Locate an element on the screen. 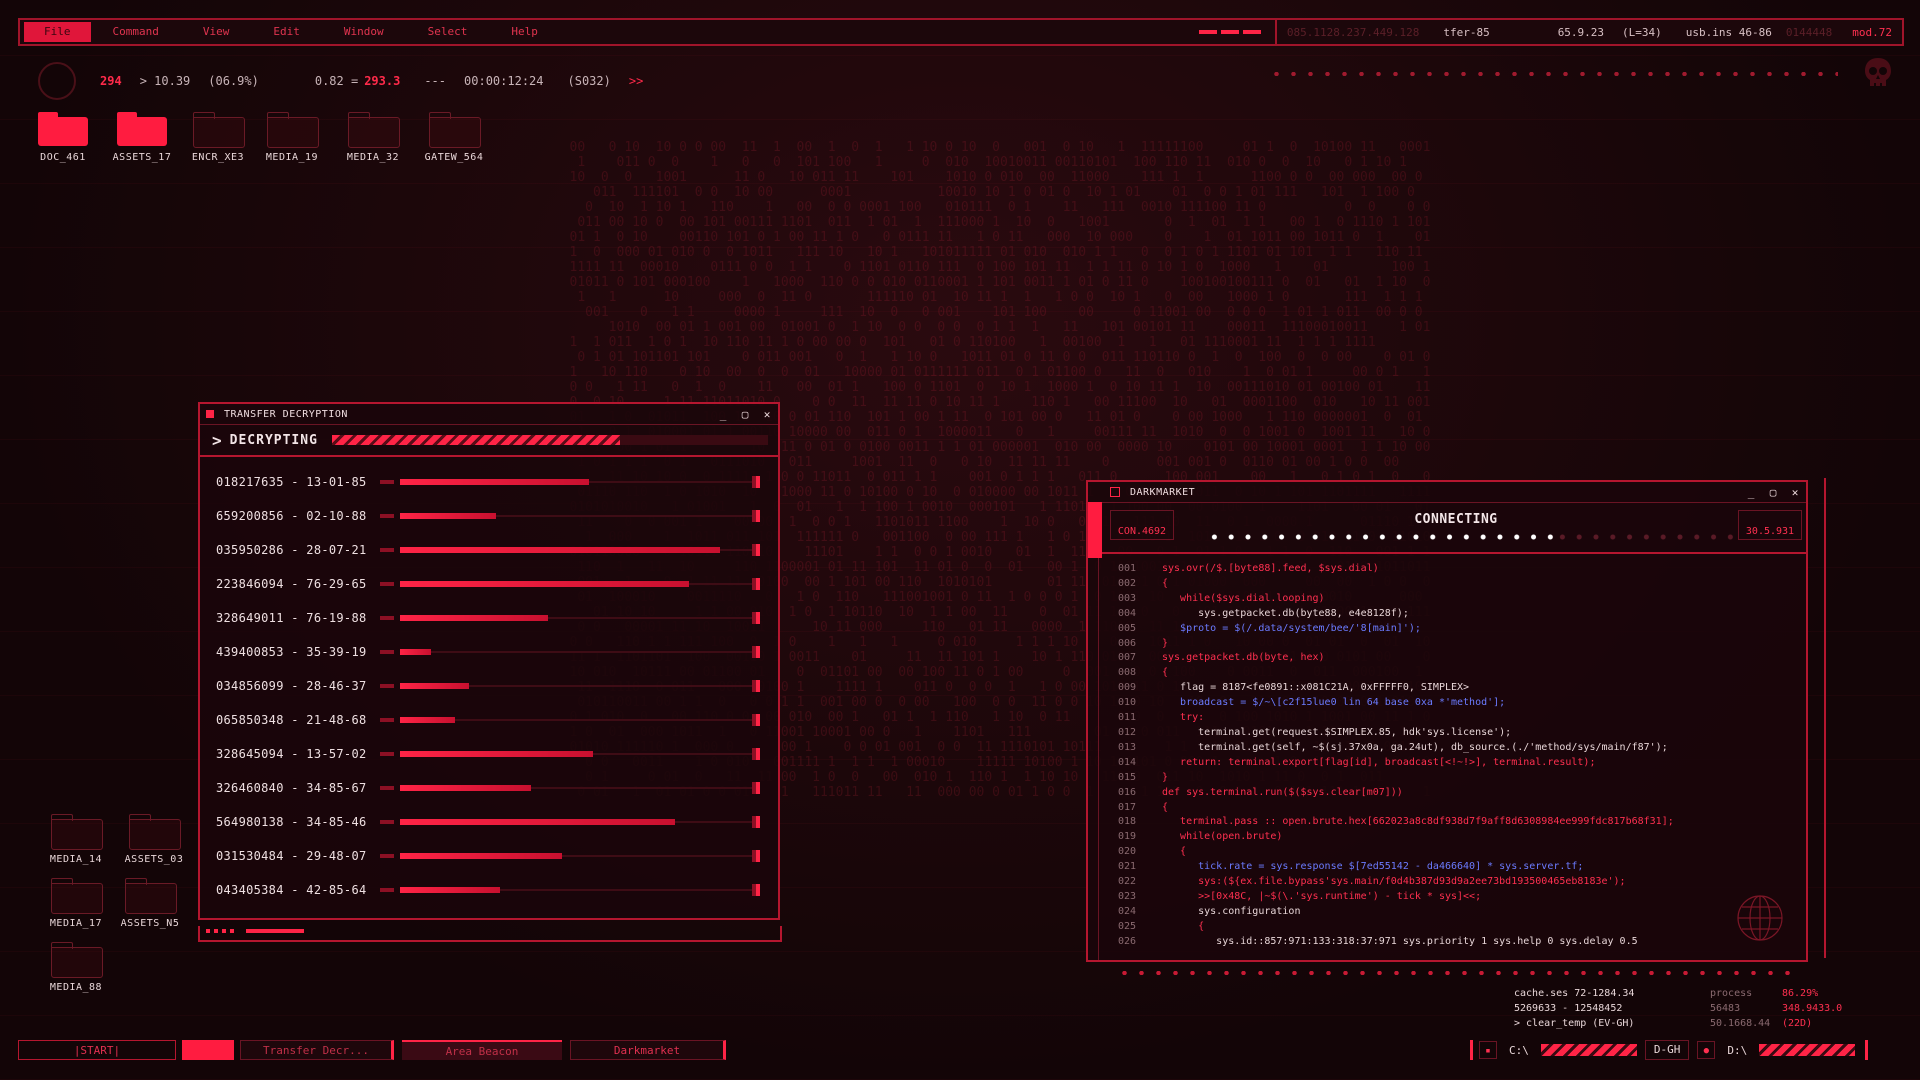 Image resolution: width=1920 pixels, height=1080 pixels. menu-select: Select is located at coordinates (448, 32).